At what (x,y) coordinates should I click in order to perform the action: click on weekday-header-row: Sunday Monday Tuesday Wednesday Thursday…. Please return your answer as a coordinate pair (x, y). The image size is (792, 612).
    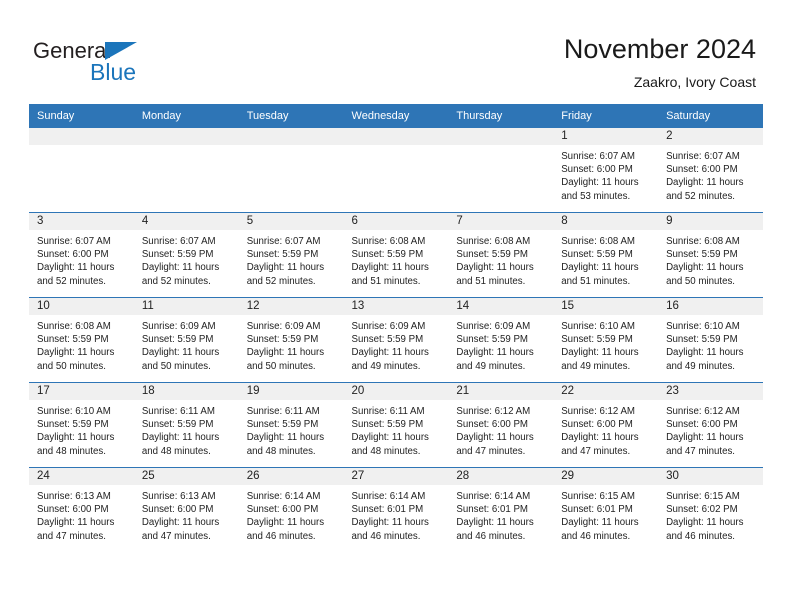
    Looking at the image, I should click on (396, 116).